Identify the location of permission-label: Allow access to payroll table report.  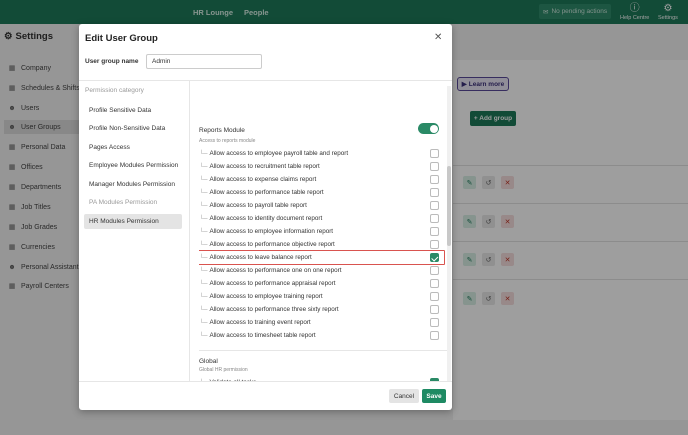
(258, 205).